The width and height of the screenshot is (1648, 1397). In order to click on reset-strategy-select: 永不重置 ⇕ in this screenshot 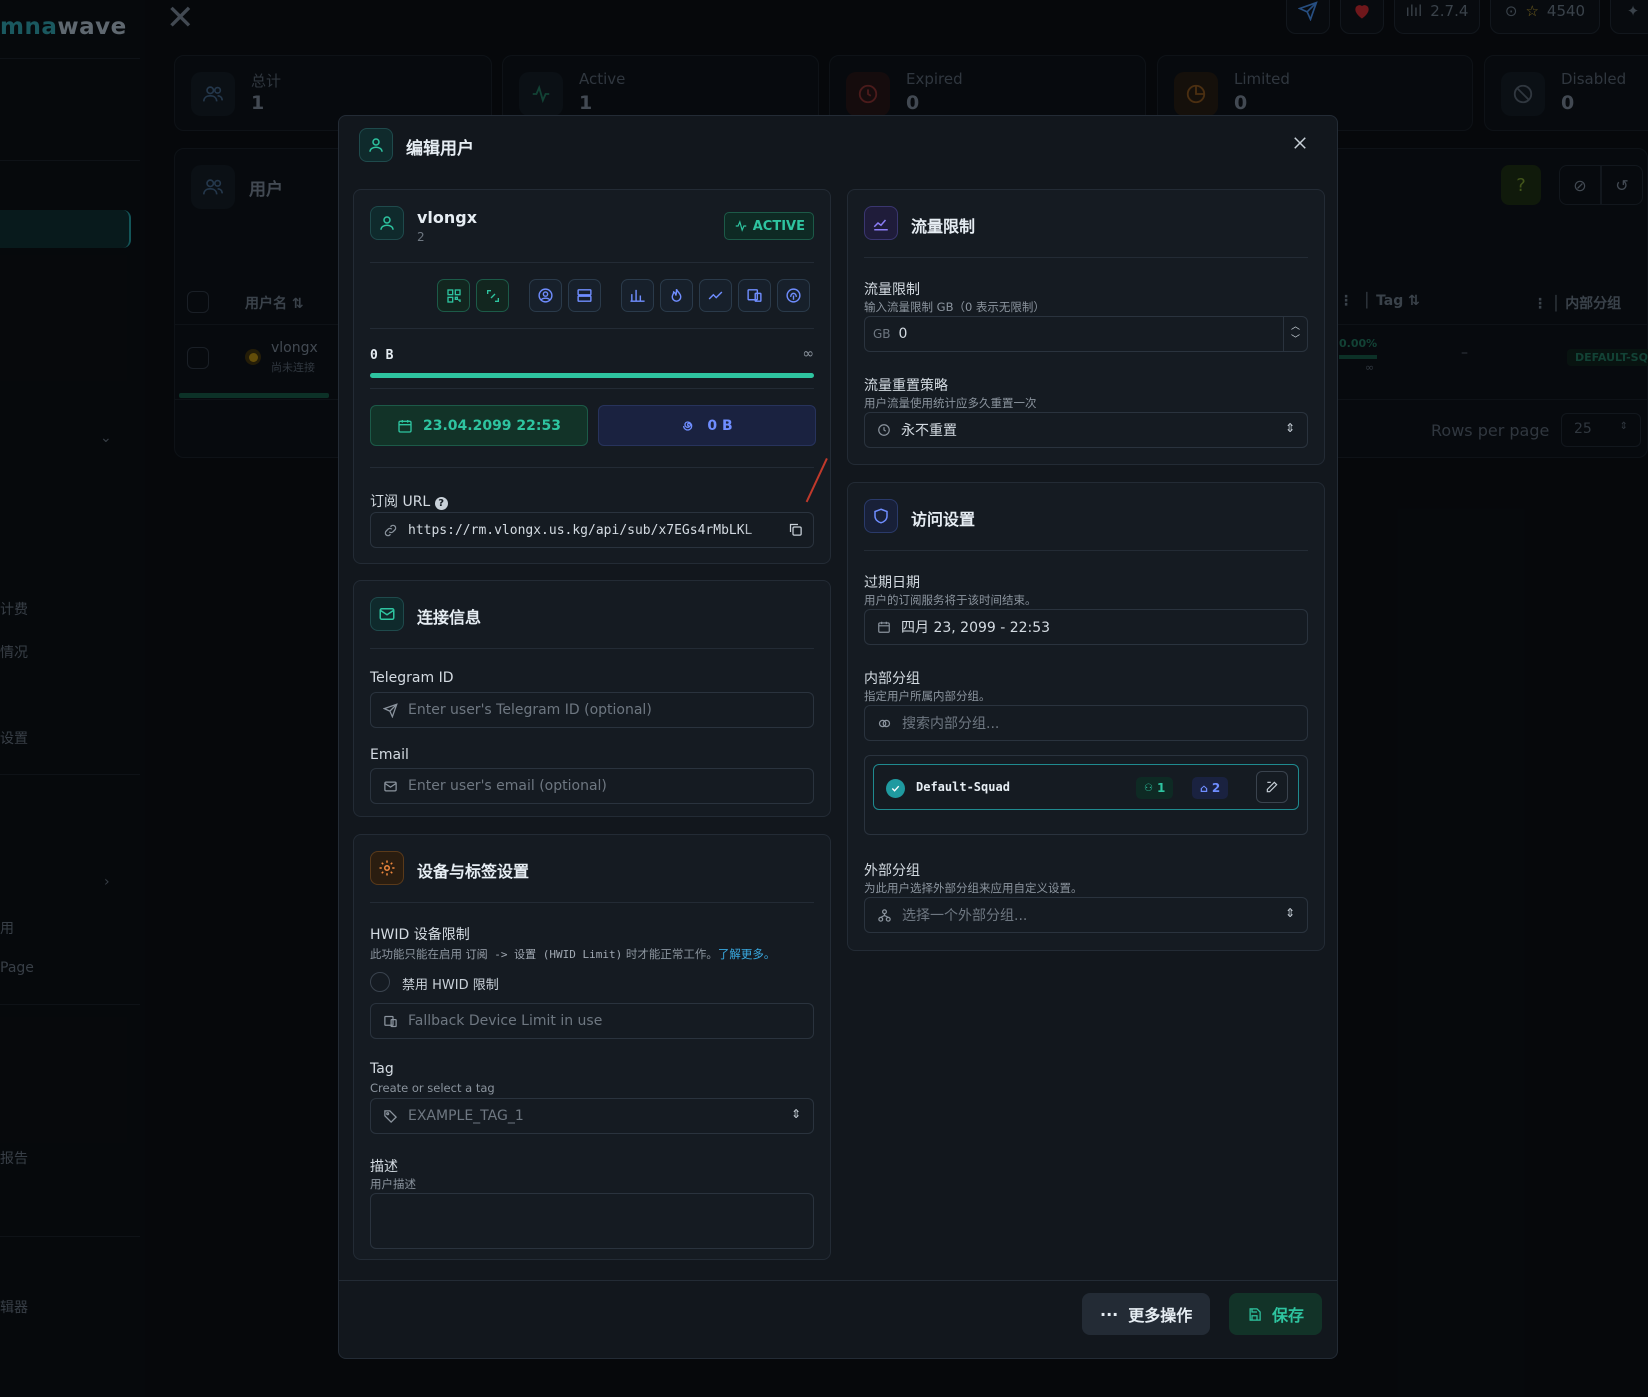, I will do `click(1086, 430)`.